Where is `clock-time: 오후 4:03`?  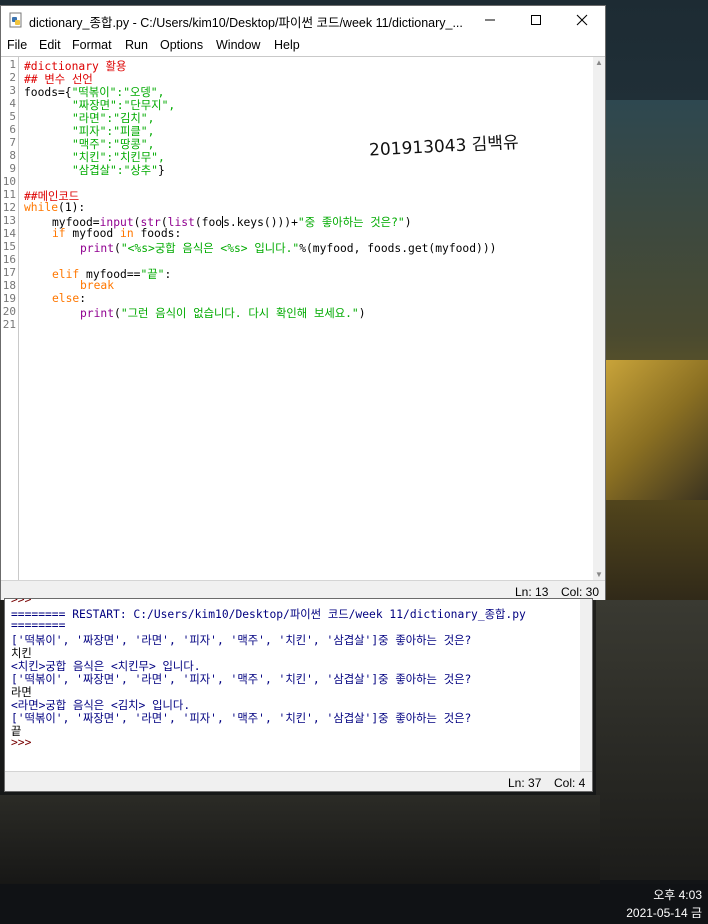 clock-time: 오후 4:03 is located at coordinates (677, 895).